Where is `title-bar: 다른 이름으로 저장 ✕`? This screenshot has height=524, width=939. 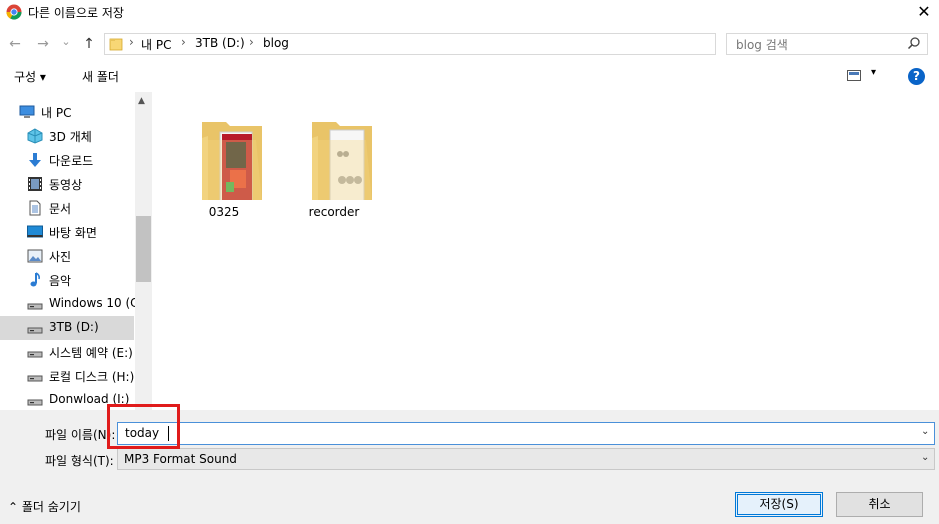 title-bar: 다른 이름으로 저장 ✕ is located at coordinates (469, 12).